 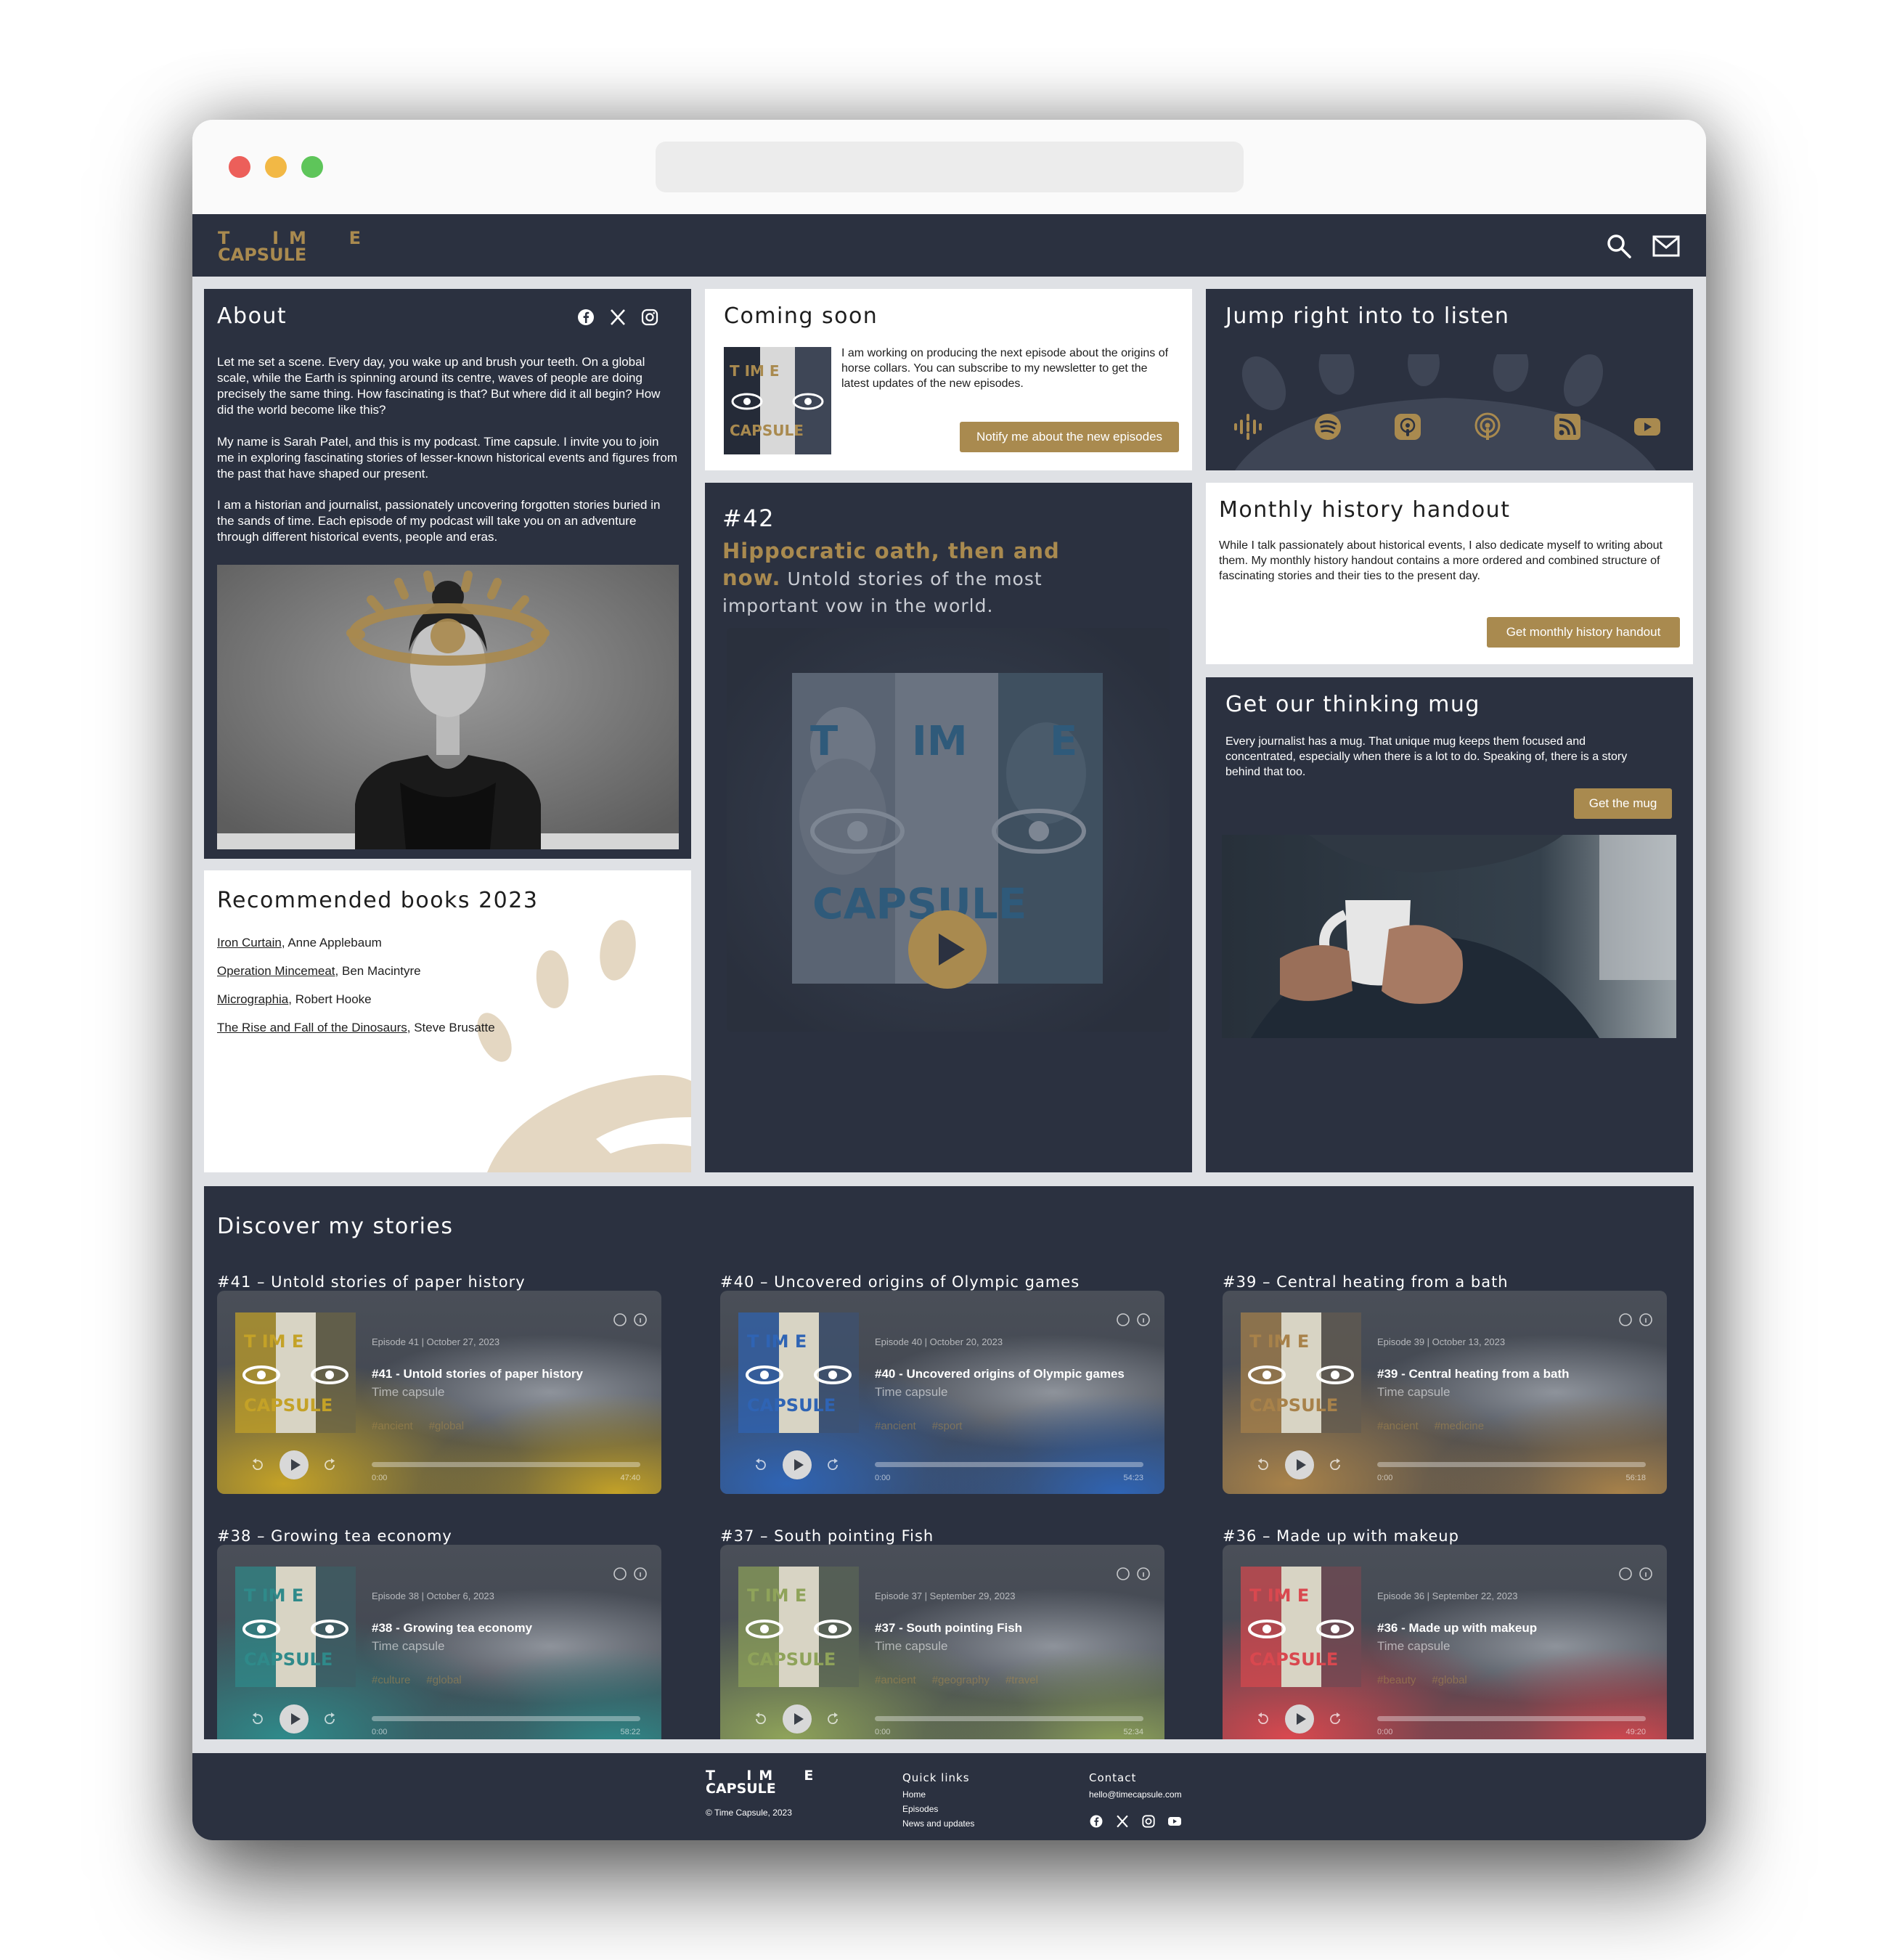 I want to click on search-icon, so click(x=1618, y=247).